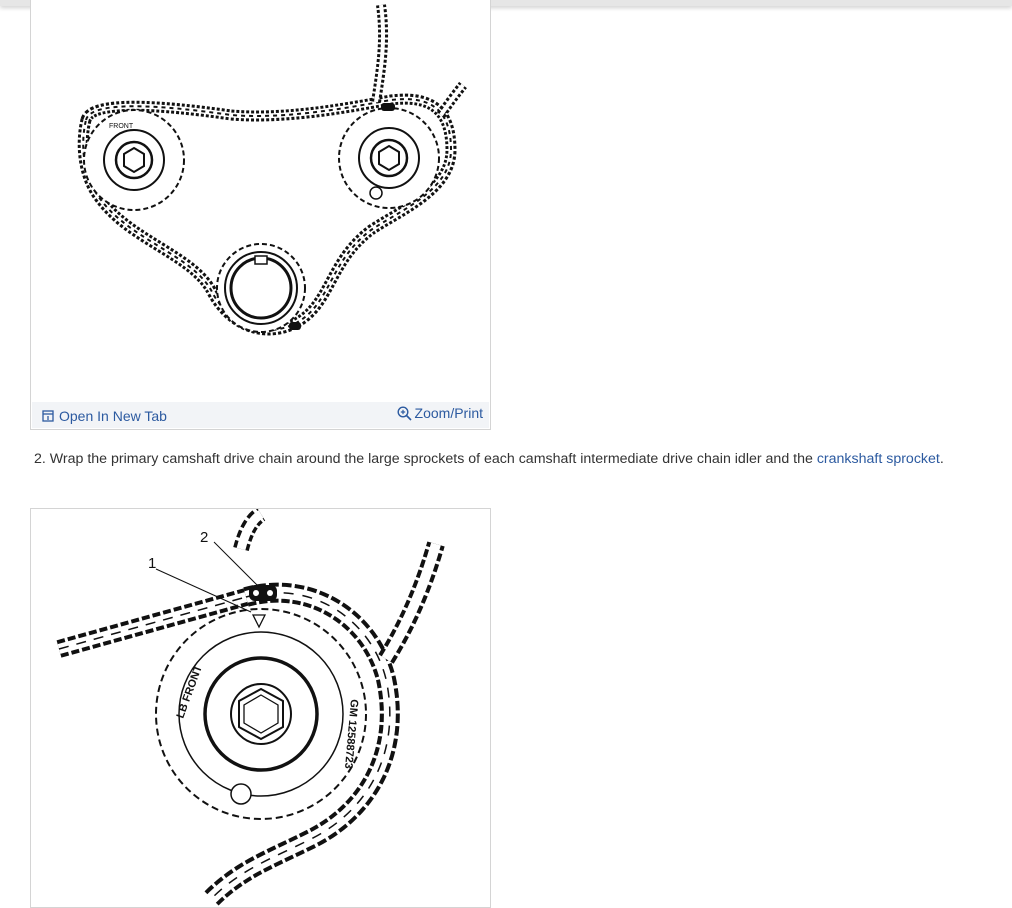 Image resolution: width=1012 pixels, height=908 pixels. I want to click on zoom-print-label: Zoom/Print, so click(448, 413).